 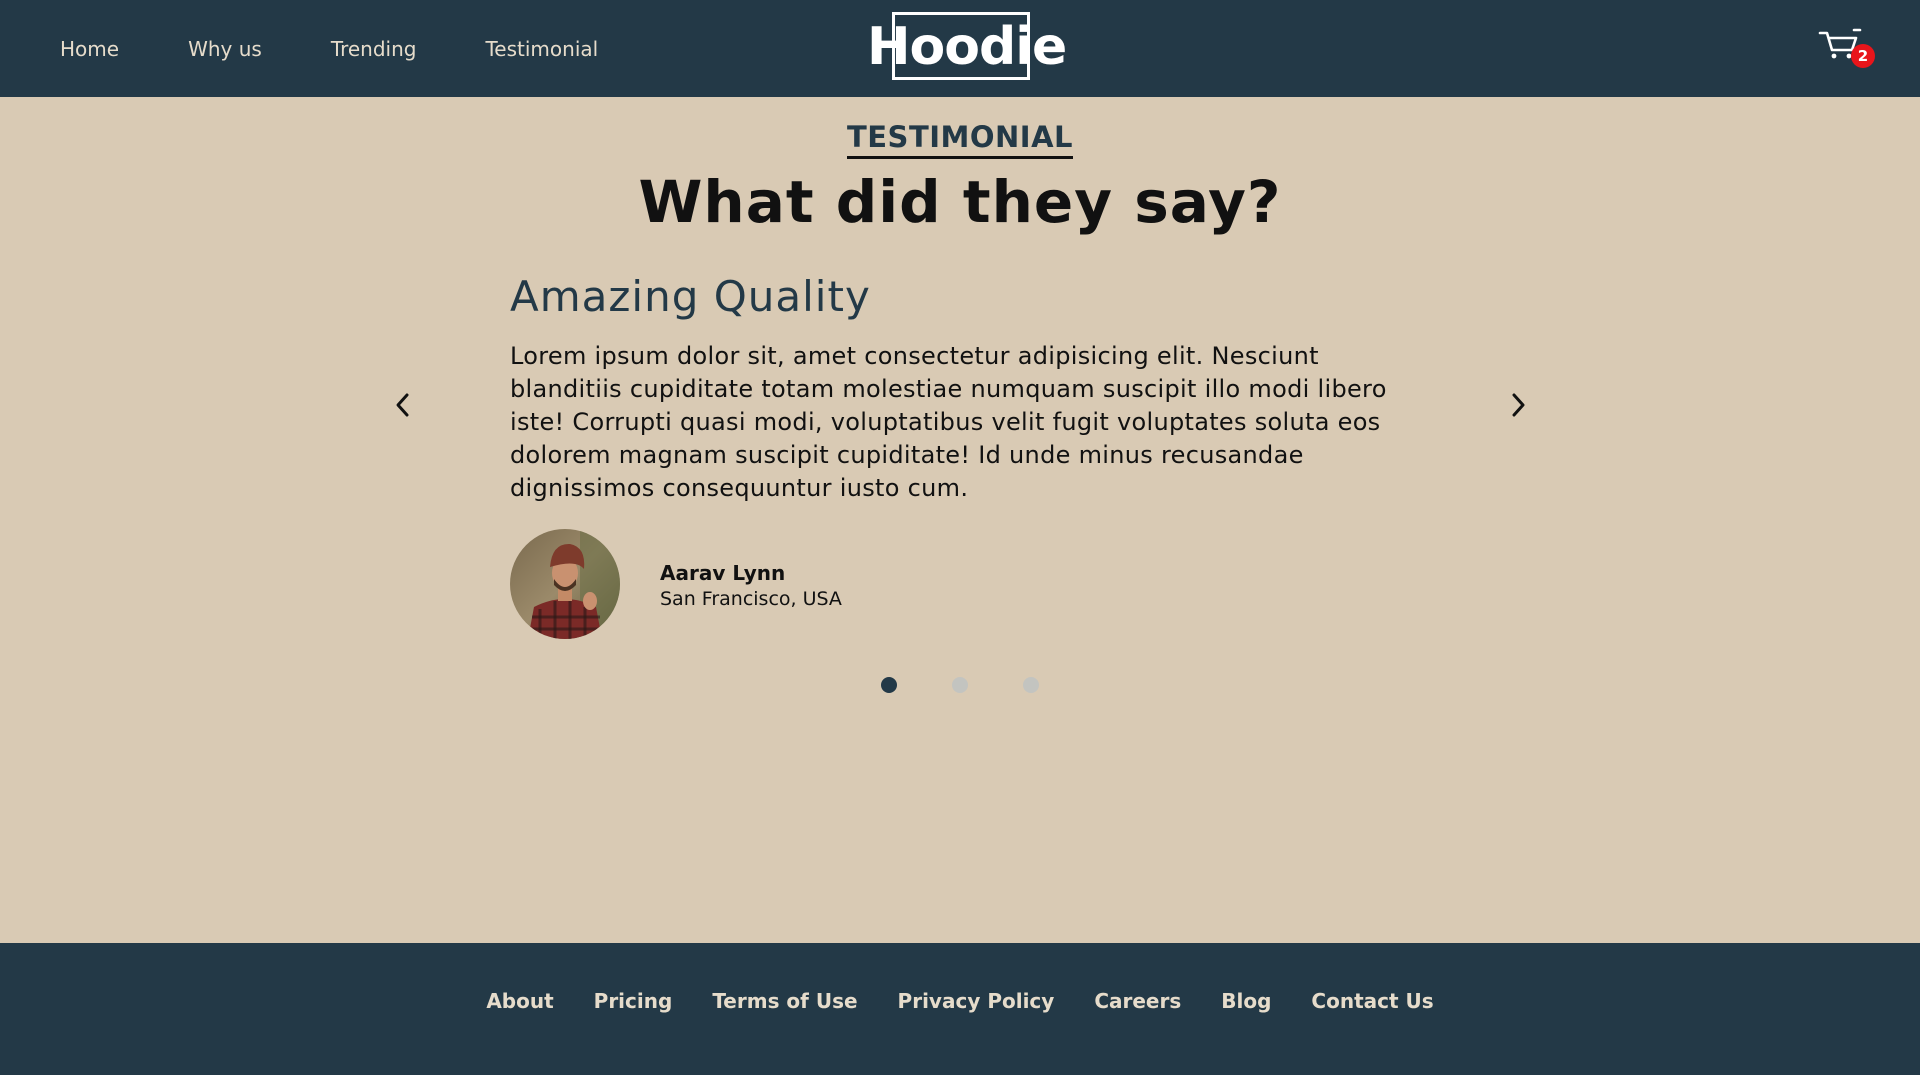 I want to click on nav-link-why-us: Why us, so click(x=225, y=49).